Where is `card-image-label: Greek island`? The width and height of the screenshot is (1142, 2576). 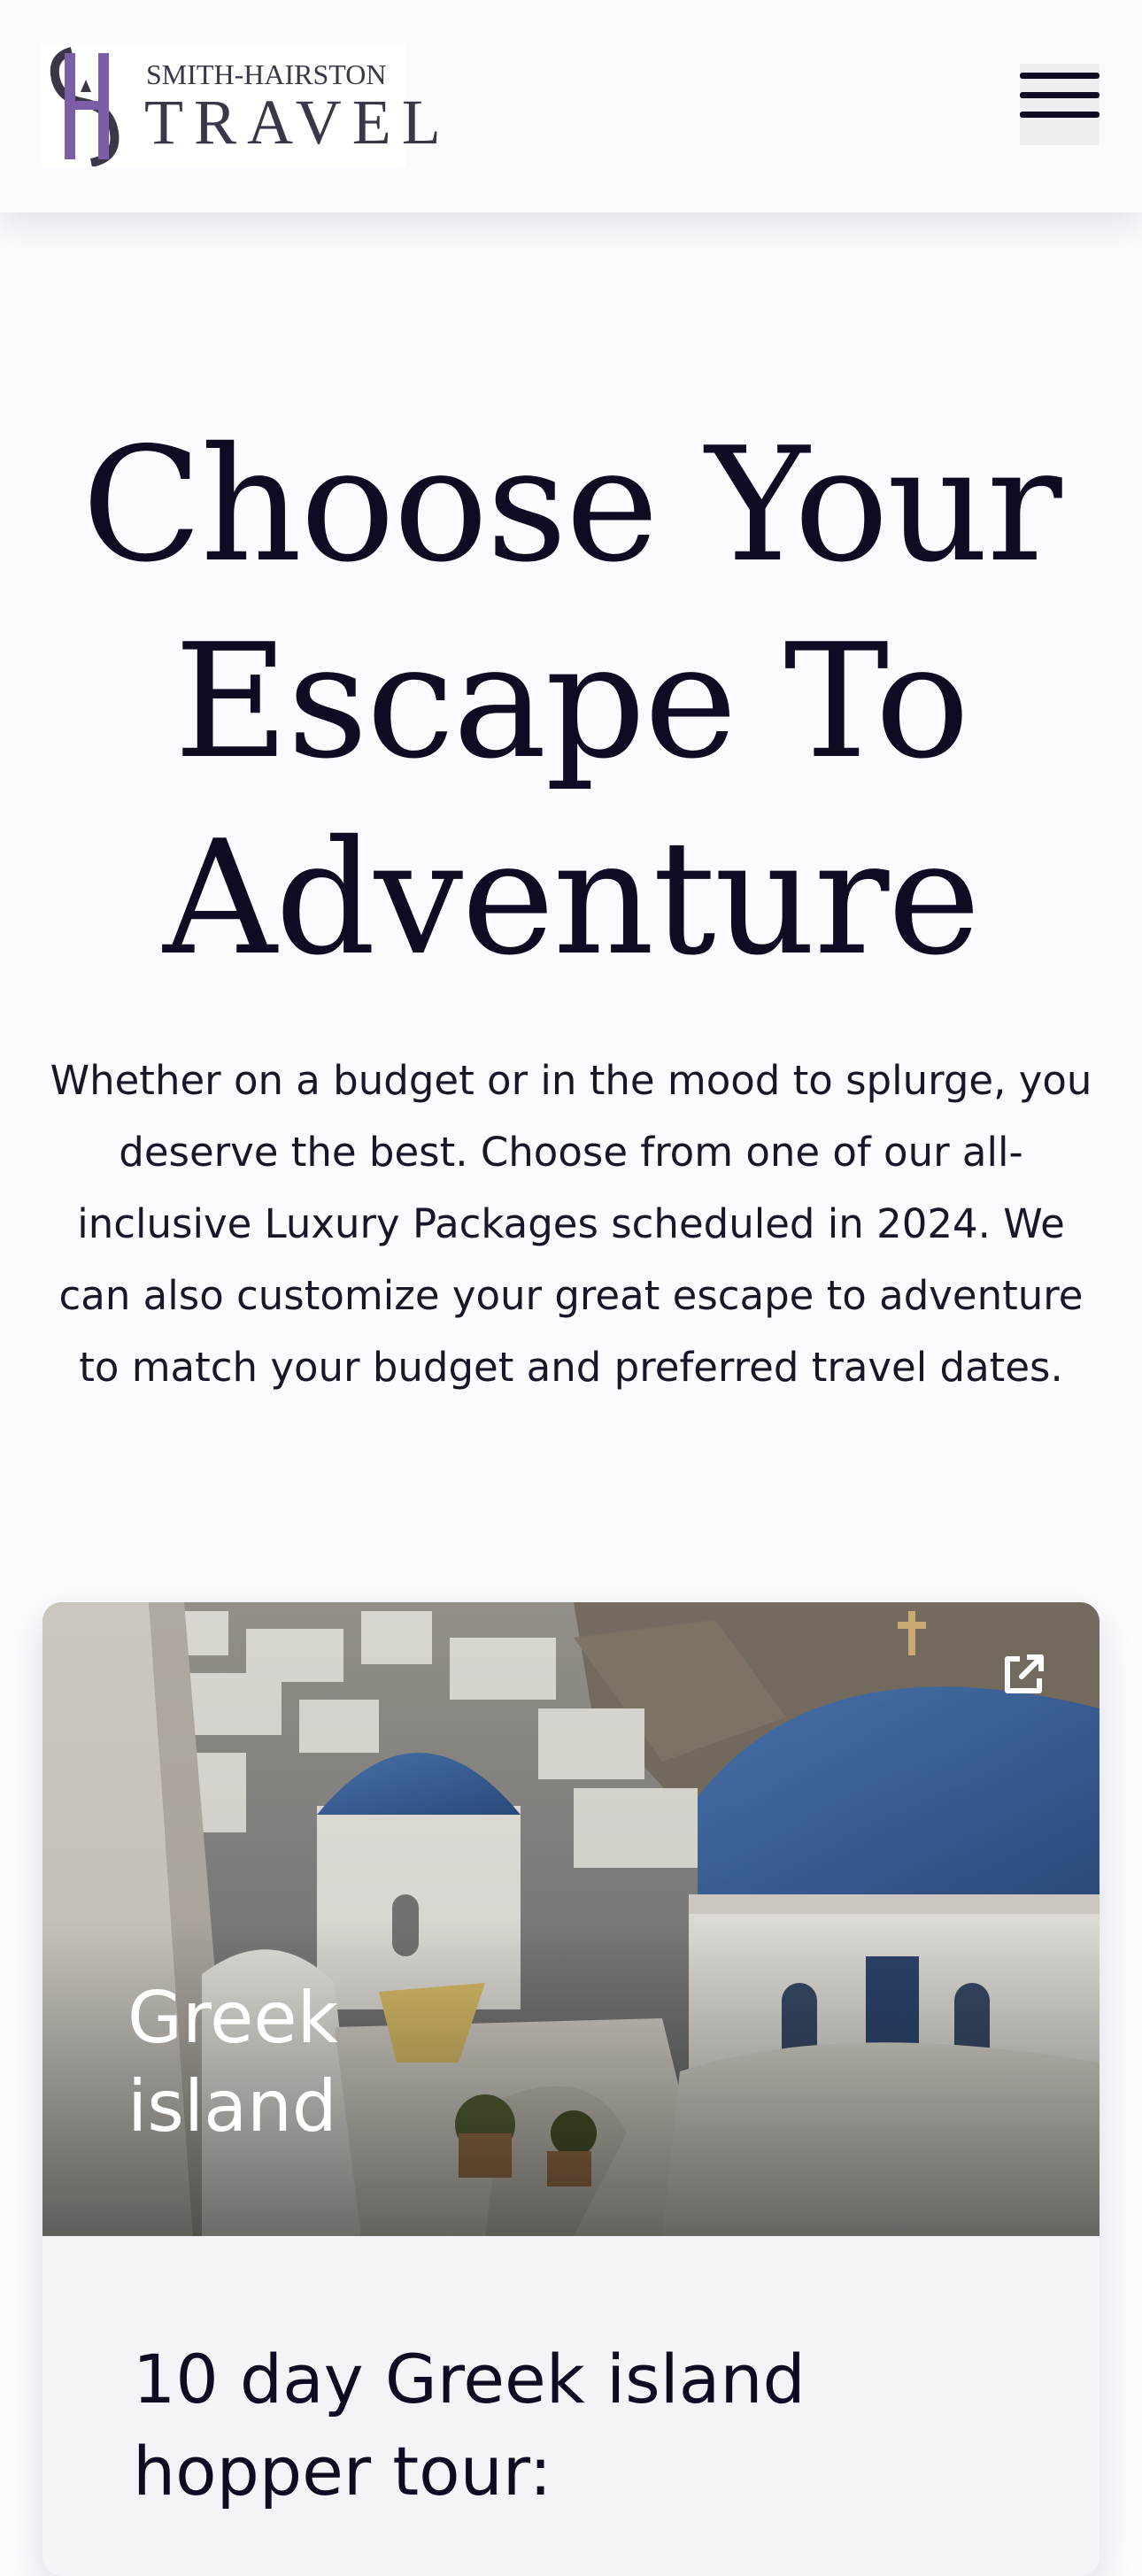
card-image-label: Greek island is located at coordinates (348, 2062).